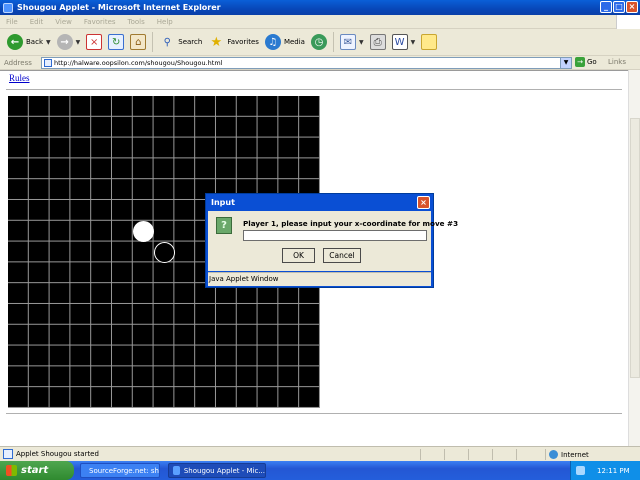 The image size is (640, 480). I want to click on home-icon: ⌂, so click(138, 42).